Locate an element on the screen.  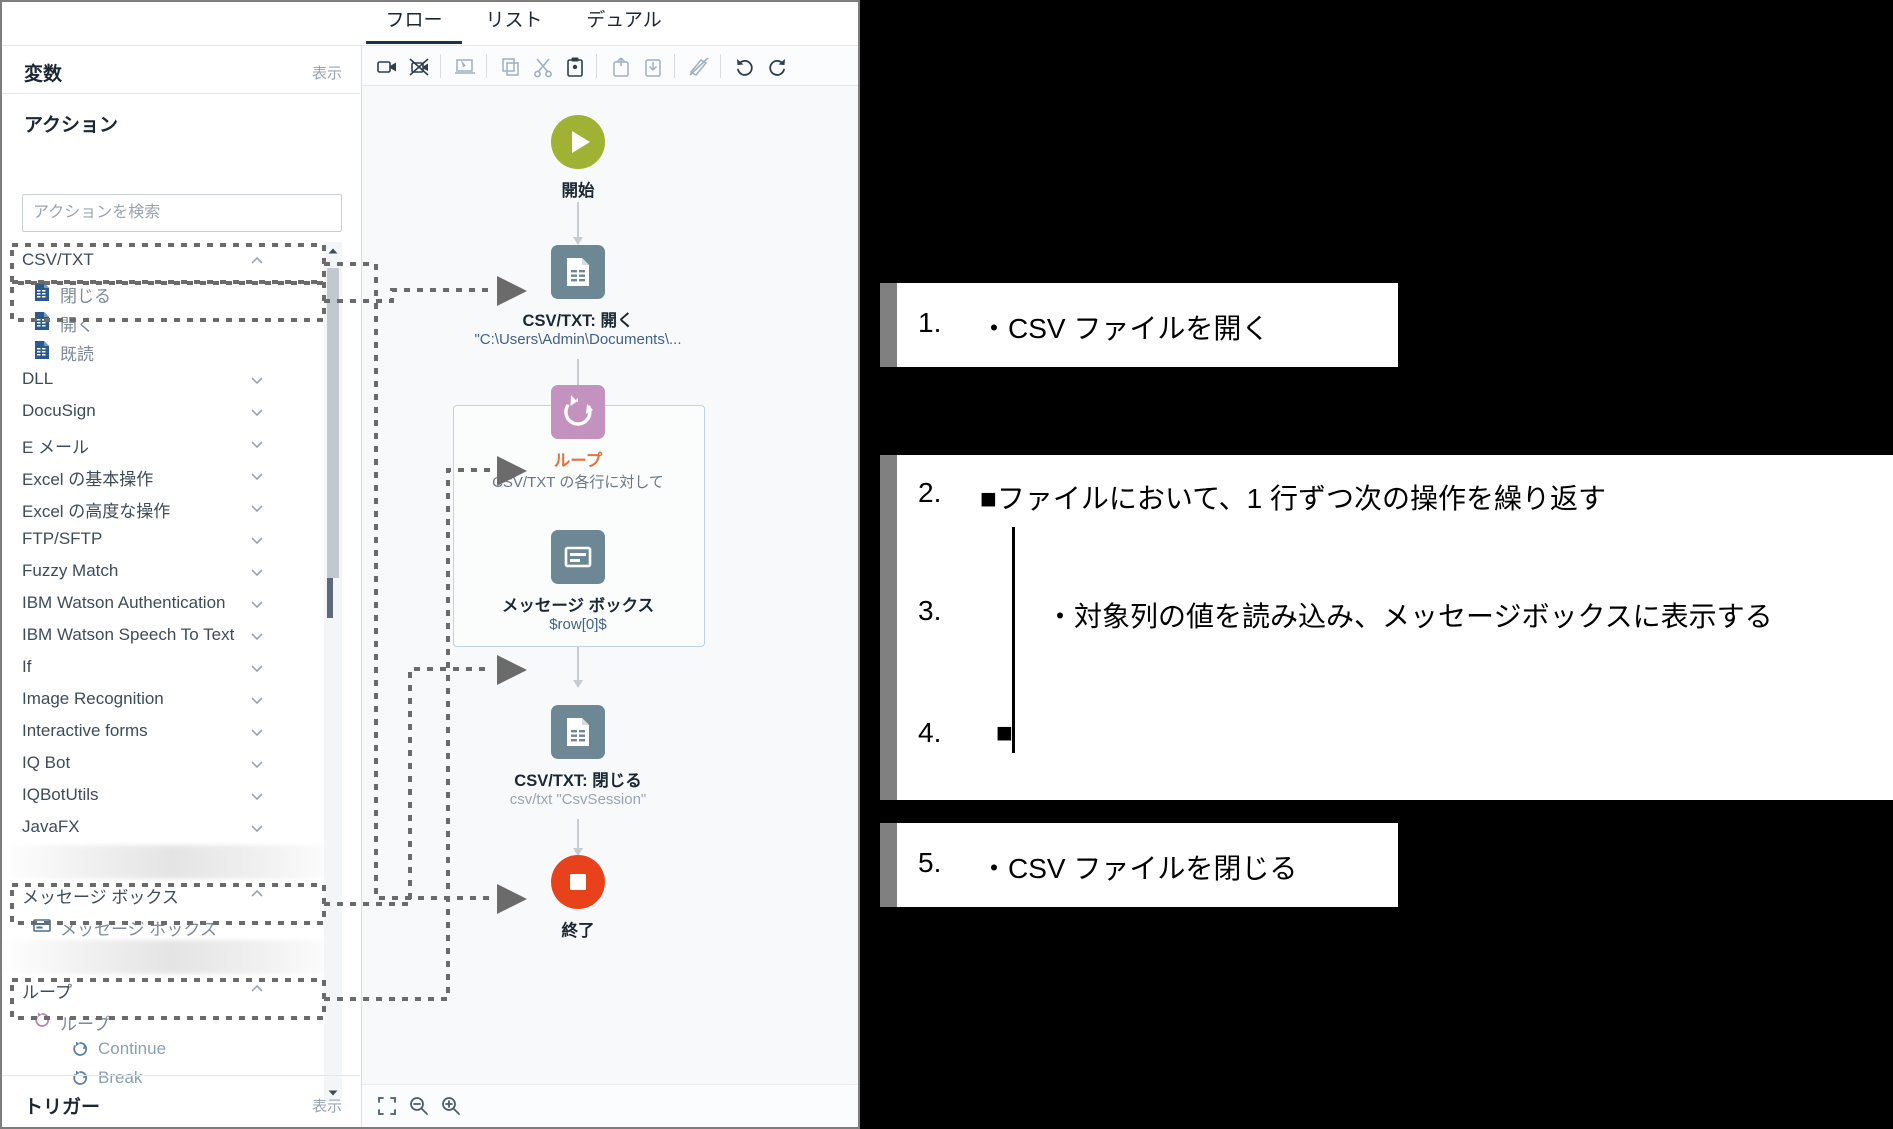
redo-icon is located at coordinates (777, 67).